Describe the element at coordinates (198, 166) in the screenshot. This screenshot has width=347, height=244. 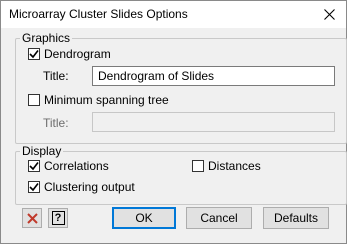
I see `distances-checkbox-box` at that location.